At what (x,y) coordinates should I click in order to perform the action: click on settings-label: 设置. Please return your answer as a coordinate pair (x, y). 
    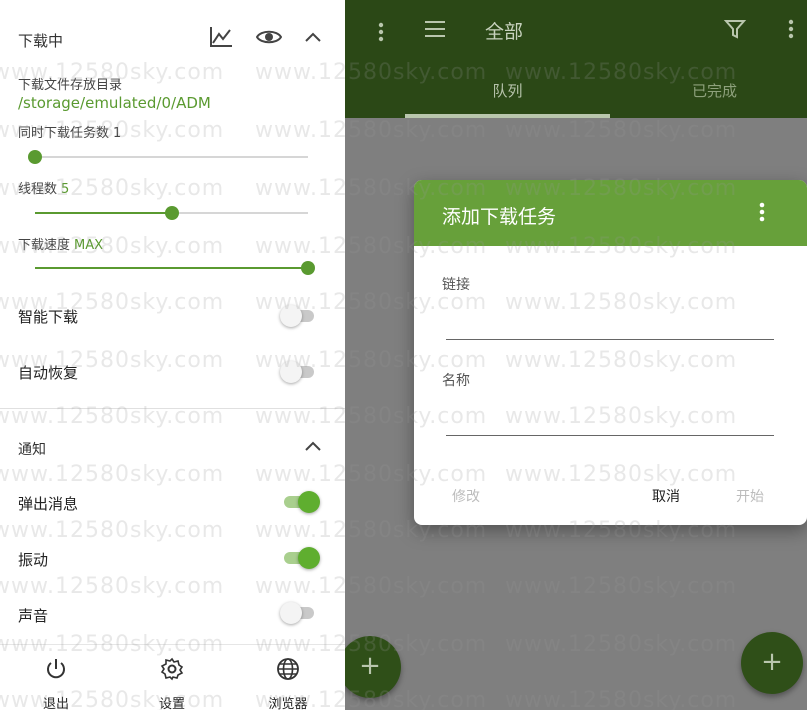
    Looking at the image, I should click on (171, 703).